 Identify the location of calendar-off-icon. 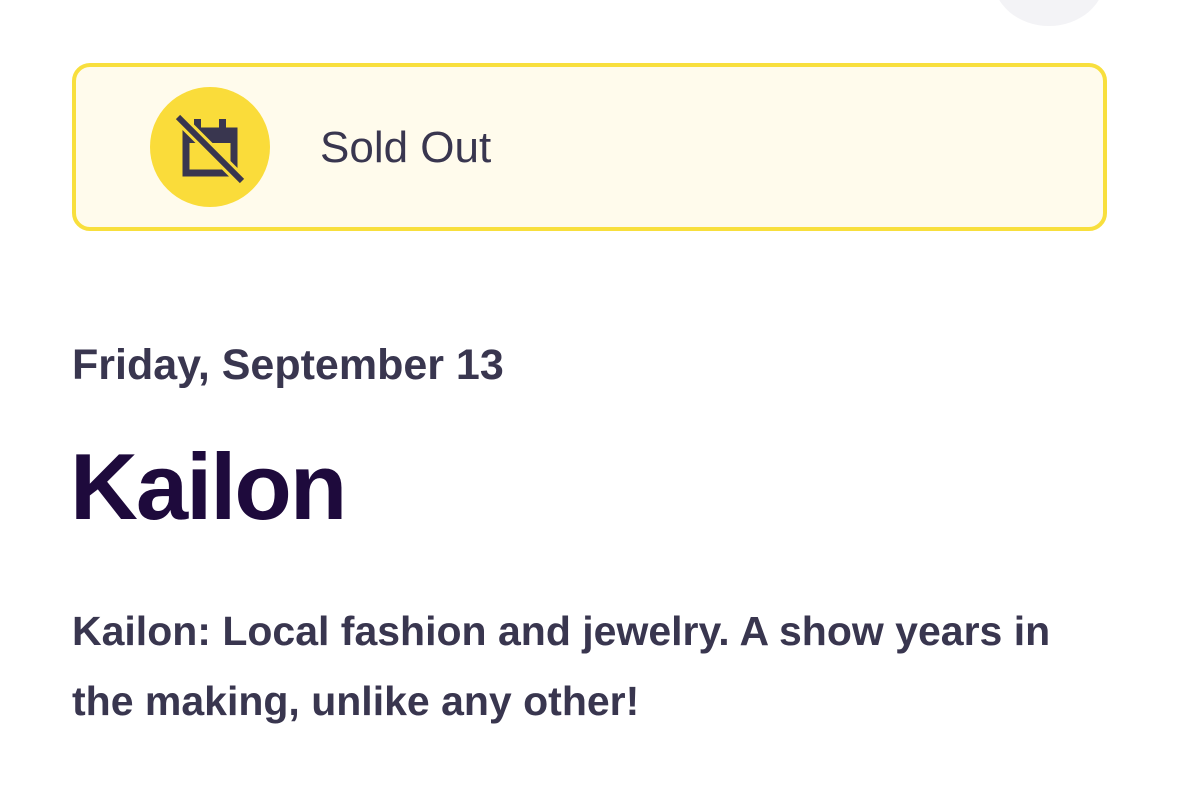
(210, 147).